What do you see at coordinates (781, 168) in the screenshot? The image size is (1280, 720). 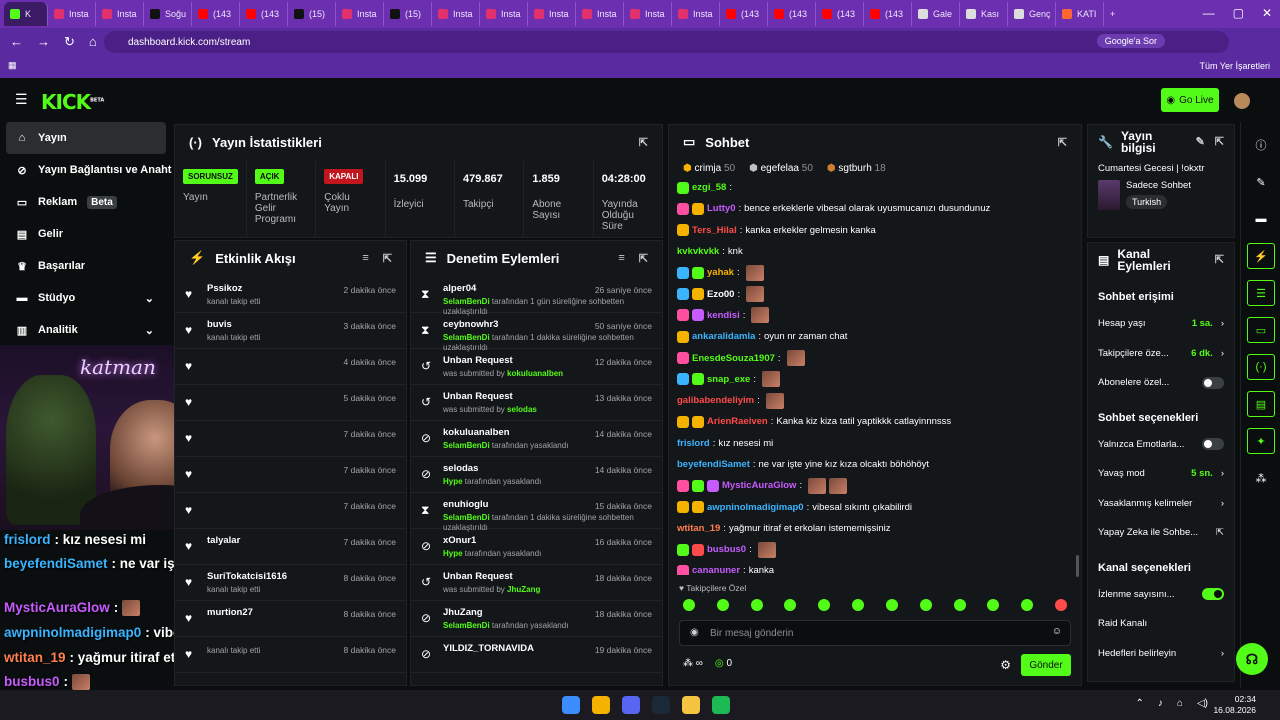 I see `top-gifter: ⬢ egefelaa 50` at bounding box center [781, 168].